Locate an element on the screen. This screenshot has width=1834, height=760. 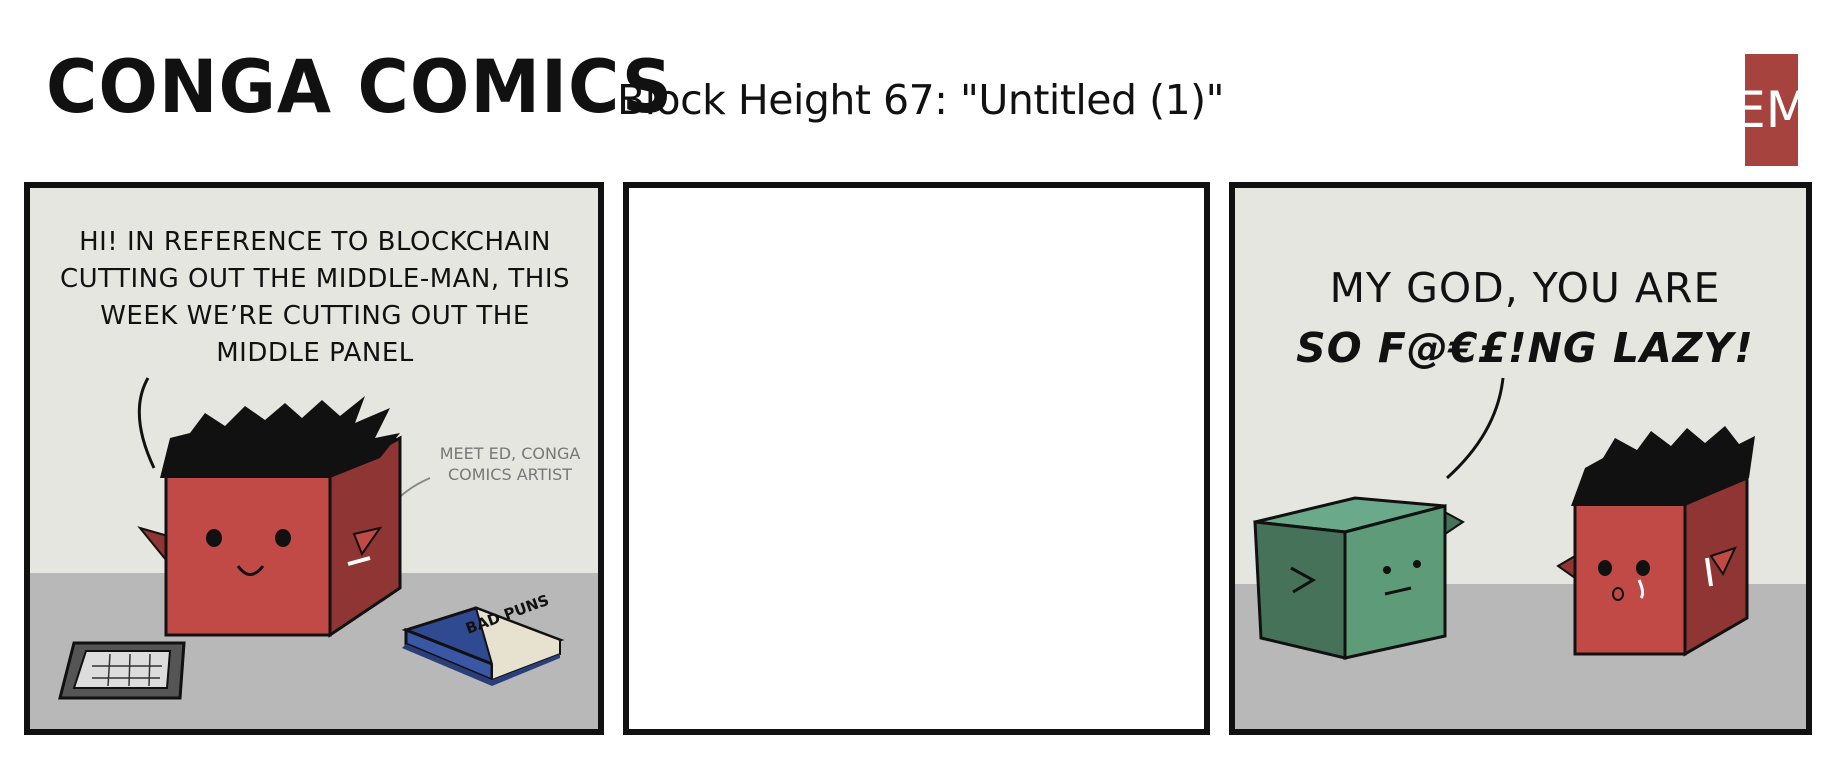
green-block-character is located at coordinates (1359, 578).